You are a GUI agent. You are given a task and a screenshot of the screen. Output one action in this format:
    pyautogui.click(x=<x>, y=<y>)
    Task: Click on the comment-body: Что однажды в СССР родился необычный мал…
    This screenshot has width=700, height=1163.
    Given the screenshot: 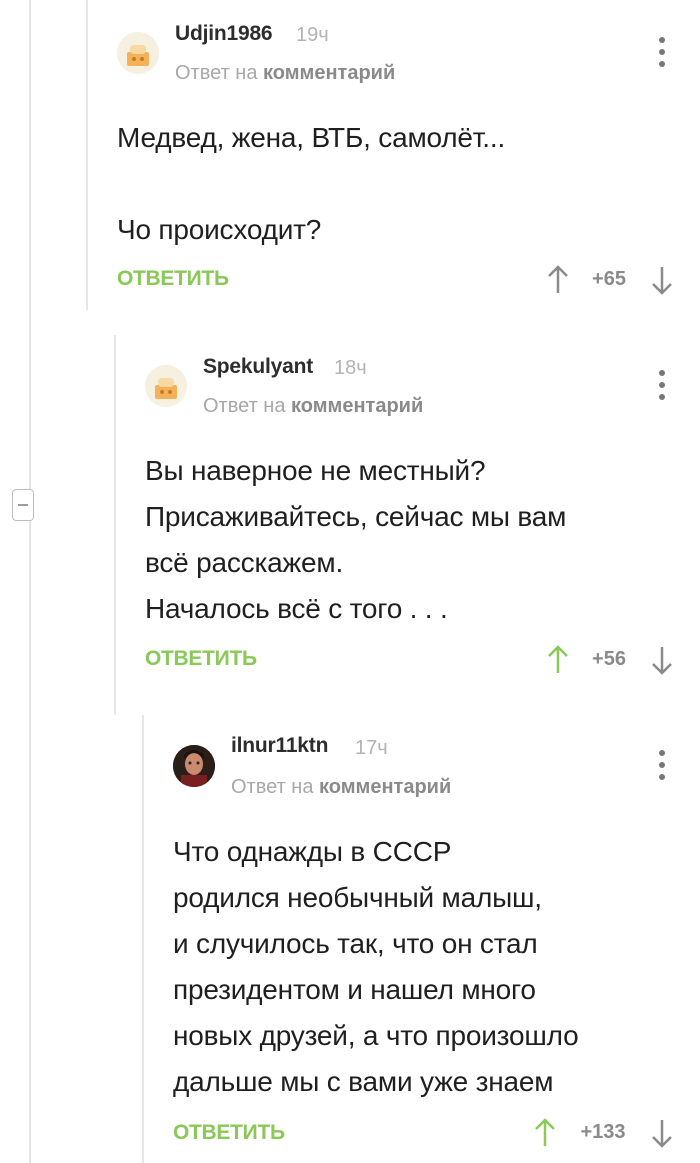 What is the action you would take?
    pyautogui.click(x=376, y=966)
    